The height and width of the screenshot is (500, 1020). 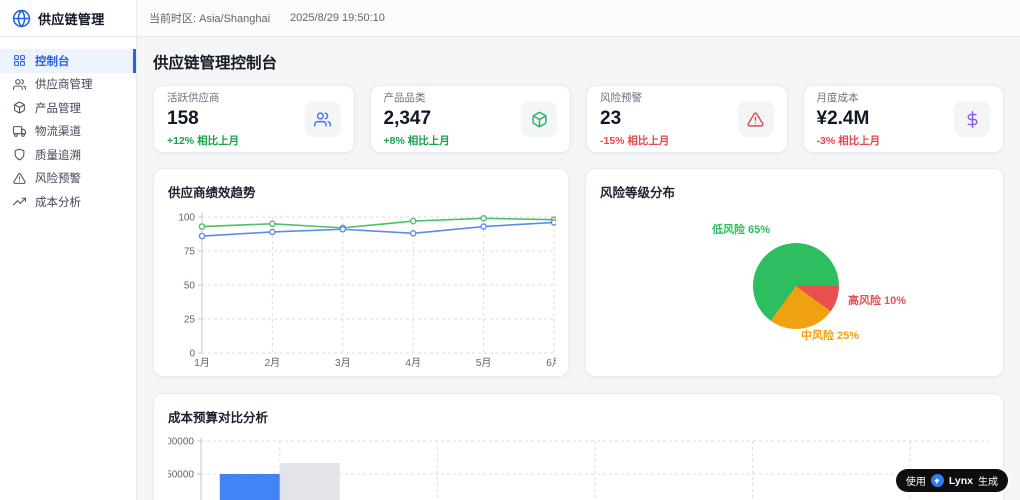 I want to click on sidebar-item-label: 物流渠道, so click(x=58, y=132).